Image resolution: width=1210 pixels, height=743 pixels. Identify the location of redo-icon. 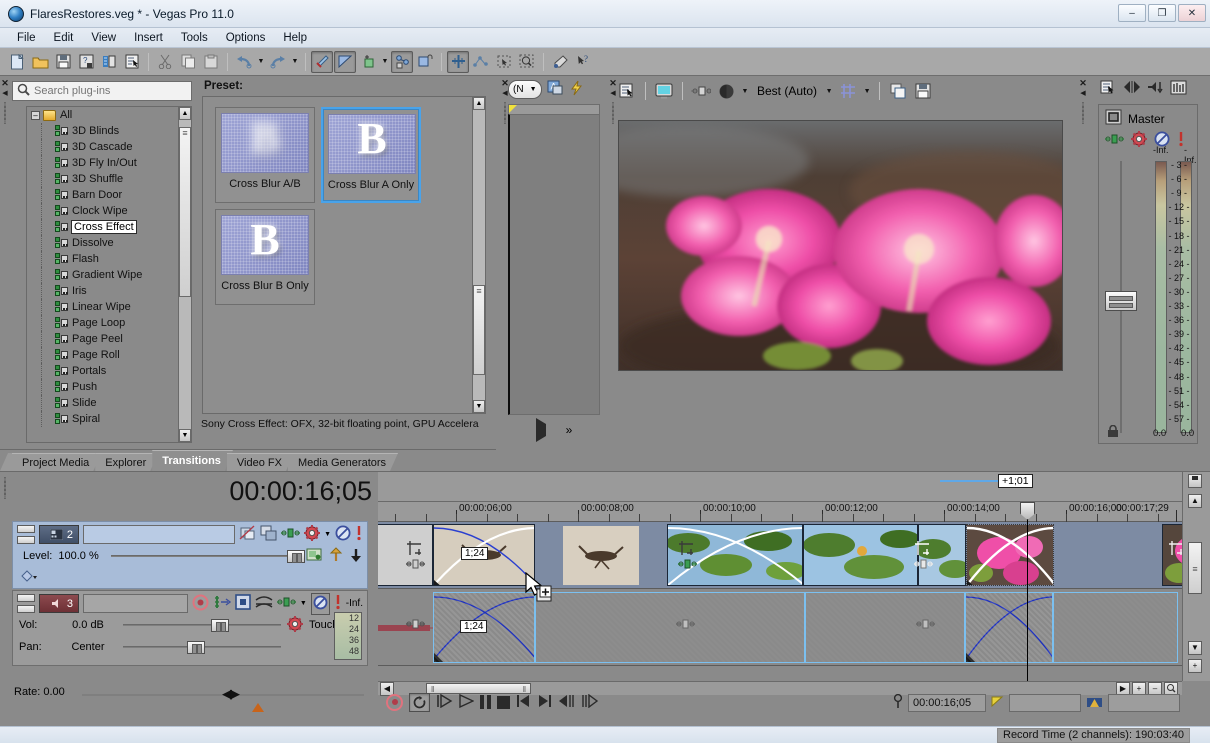
(278, 62).